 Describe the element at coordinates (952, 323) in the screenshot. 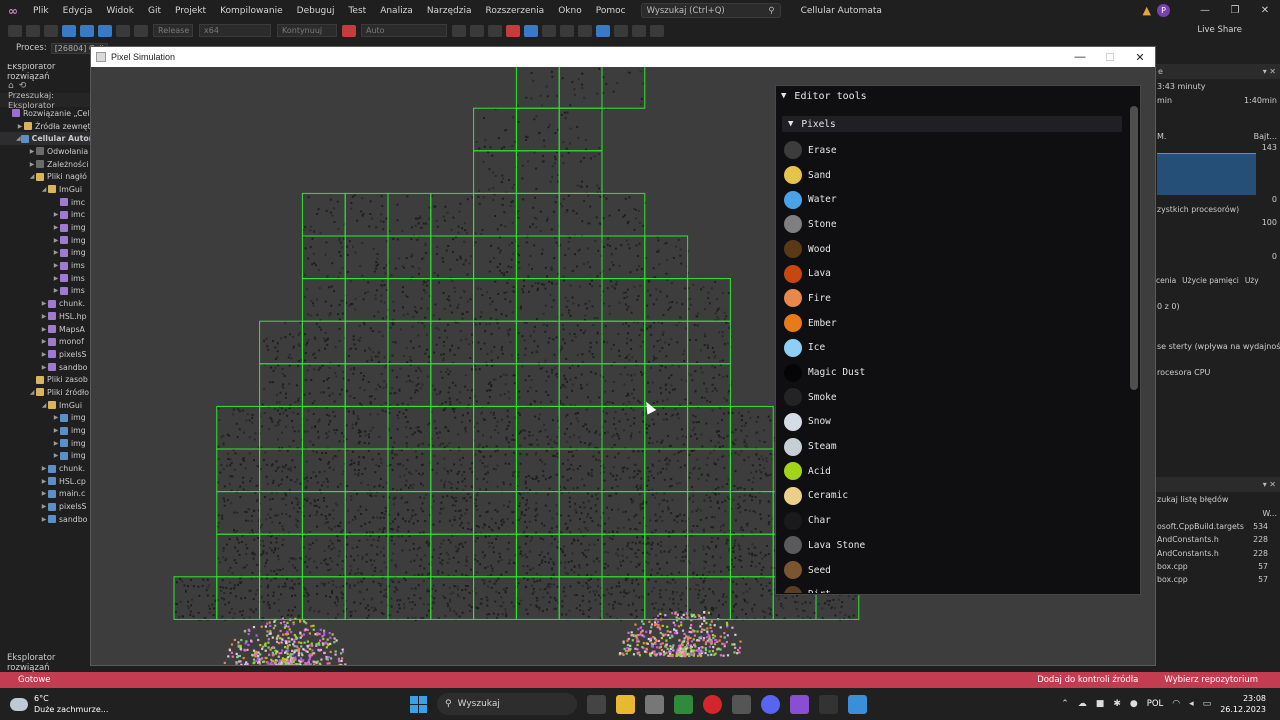

I see `pixel-type-item: Ember` at that location.